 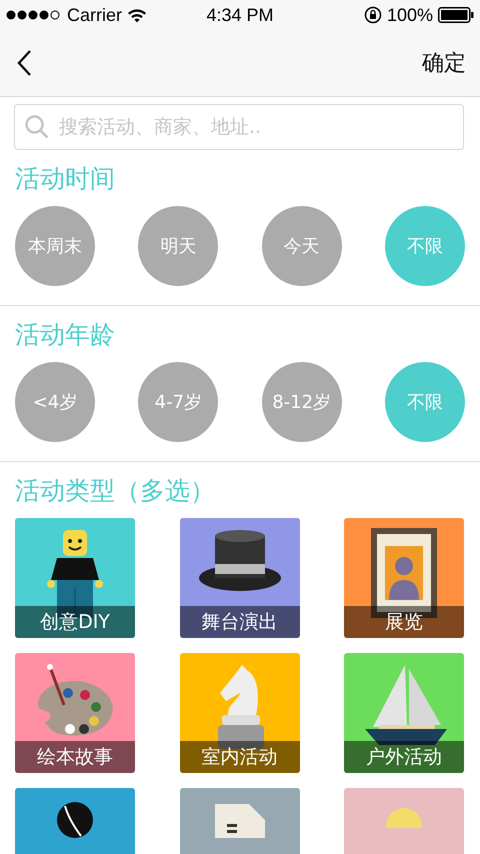 I want to click on tile-label: 室内活动, so click(x=240, y=757).